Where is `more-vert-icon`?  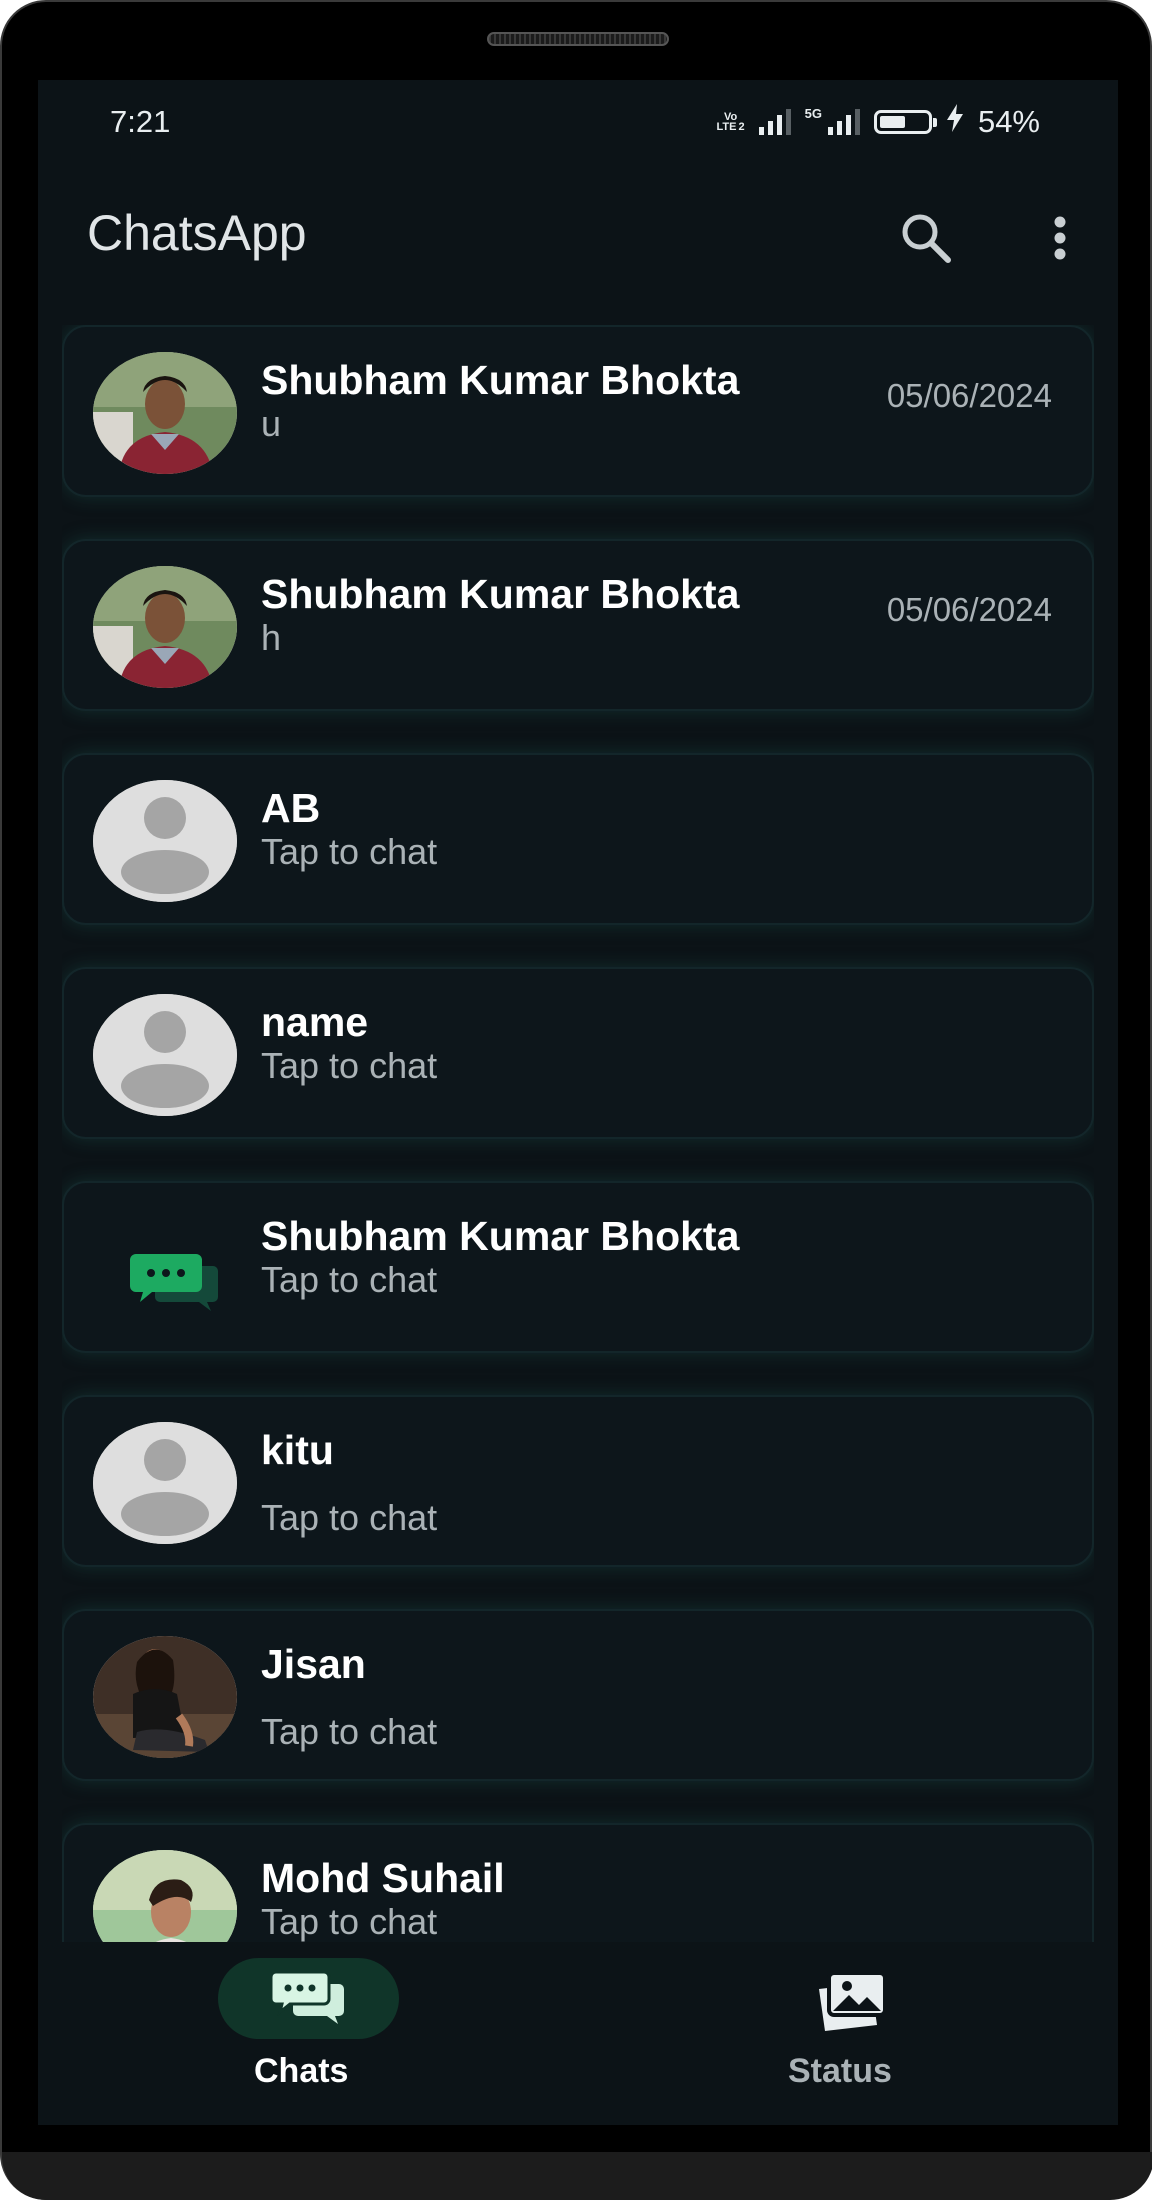
more-vert-icon is located at coordinates (1060, 238).